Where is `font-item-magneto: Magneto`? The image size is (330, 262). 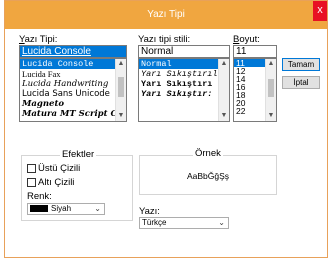
font-item-magneto: Magneto is located at coordinates (67, 104).